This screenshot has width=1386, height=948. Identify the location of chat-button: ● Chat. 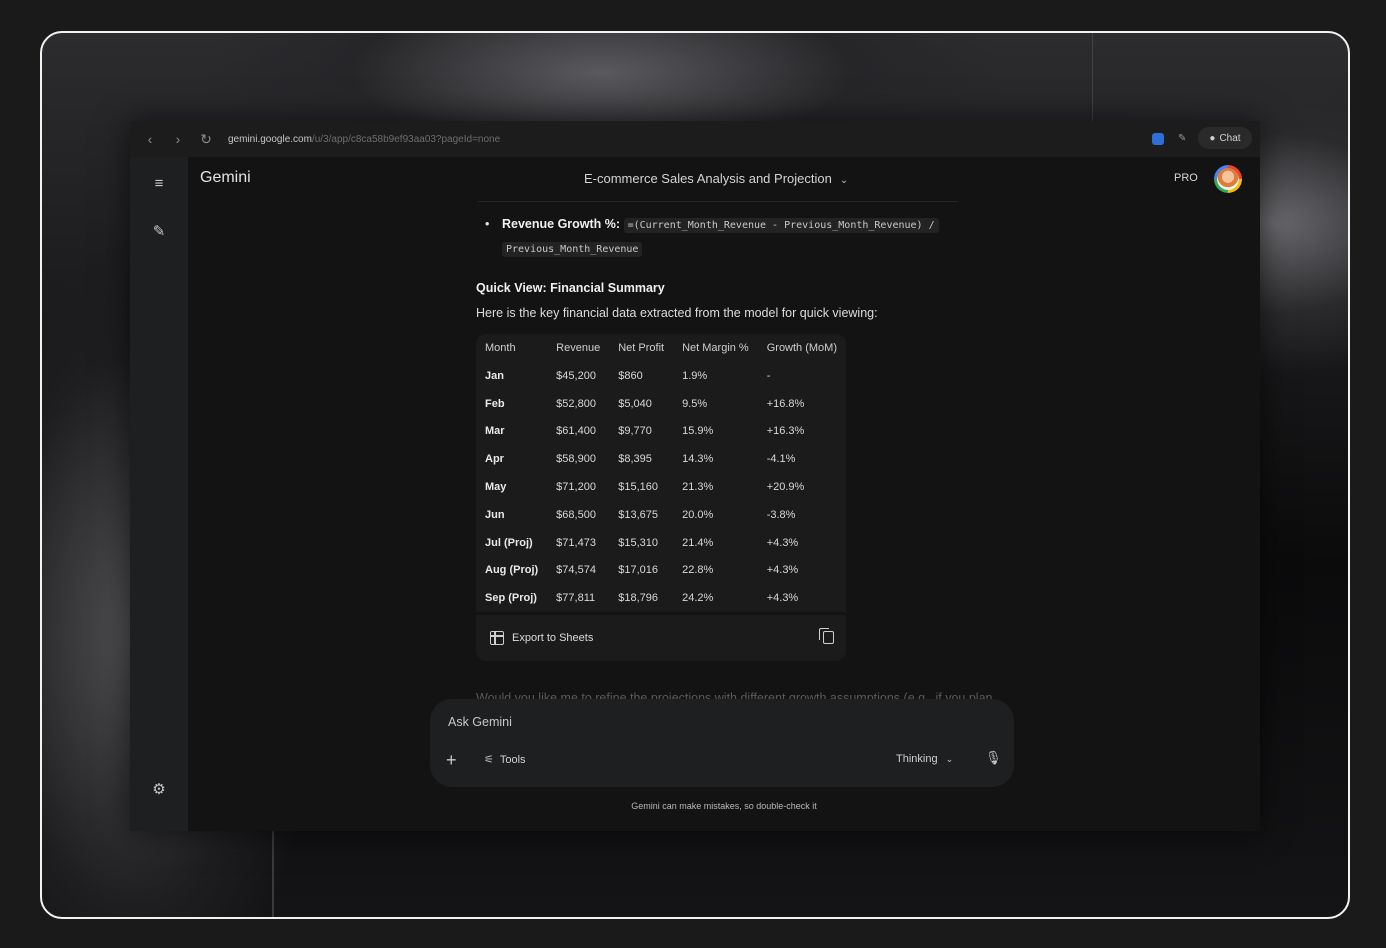
(1225, 138).